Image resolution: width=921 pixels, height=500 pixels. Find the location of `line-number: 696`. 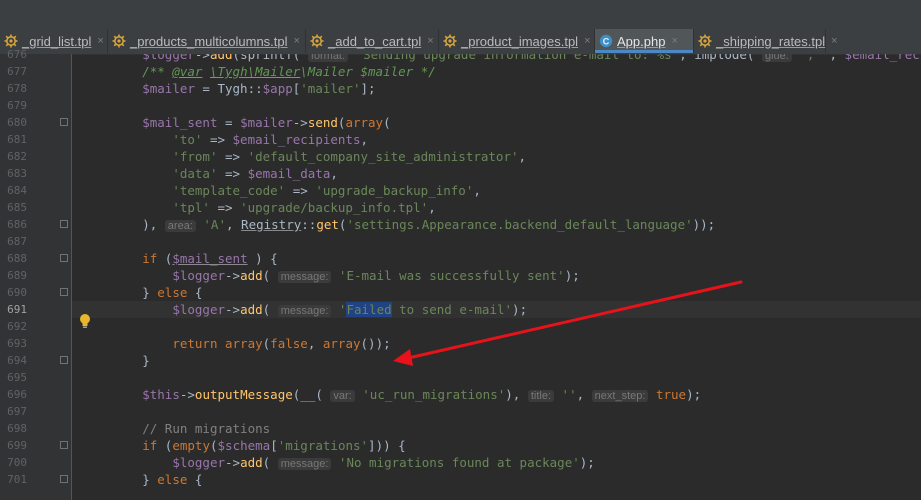

line-number: 696 is located at coordinates (17, 394).